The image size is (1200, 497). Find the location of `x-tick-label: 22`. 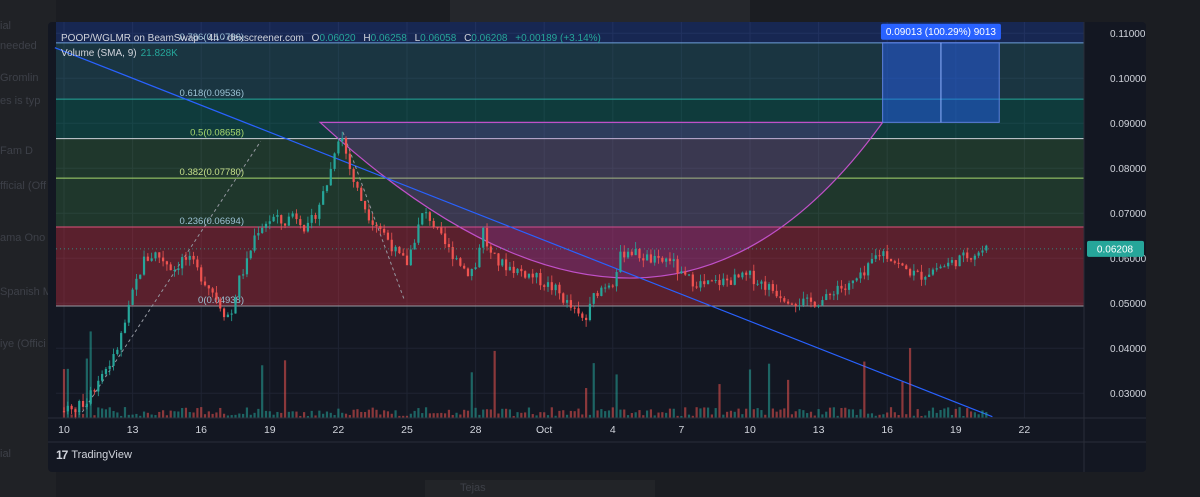

x-tick-label: 22 is located at coordinates (1025, 430).